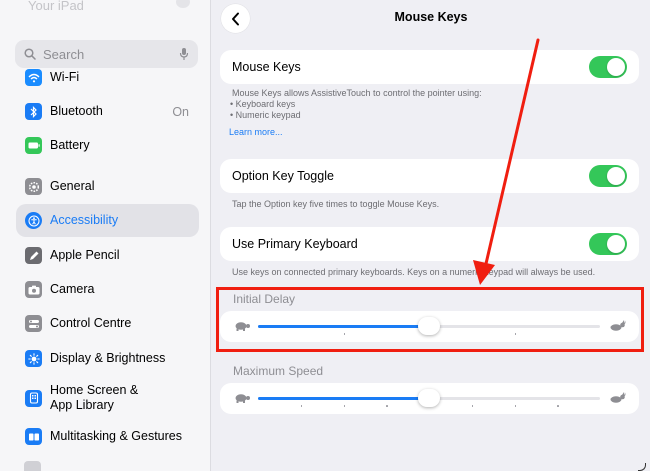 The height and width of the screenshot is (471, 650). What do you see at coordinates (506, 161) in the screenshot?
I see `annotation-arrow` at bounding box center [506, 161].